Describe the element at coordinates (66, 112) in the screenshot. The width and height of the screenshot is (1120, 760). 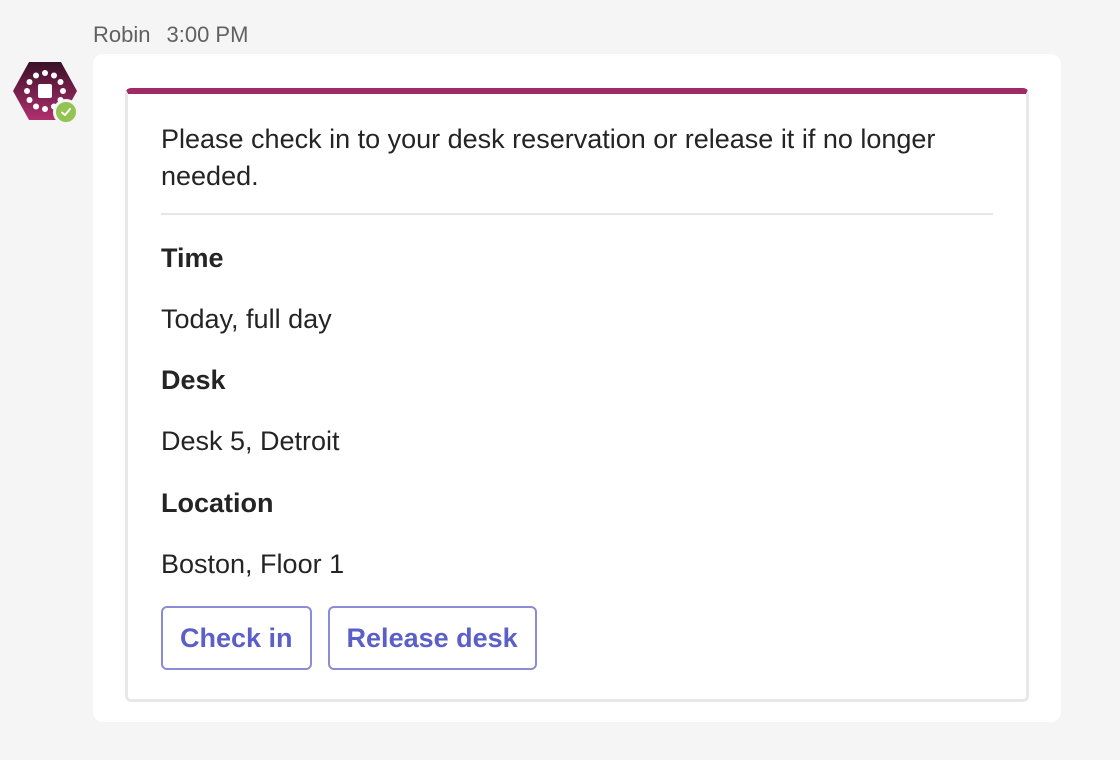
I see `presence-available-icon` at that location.